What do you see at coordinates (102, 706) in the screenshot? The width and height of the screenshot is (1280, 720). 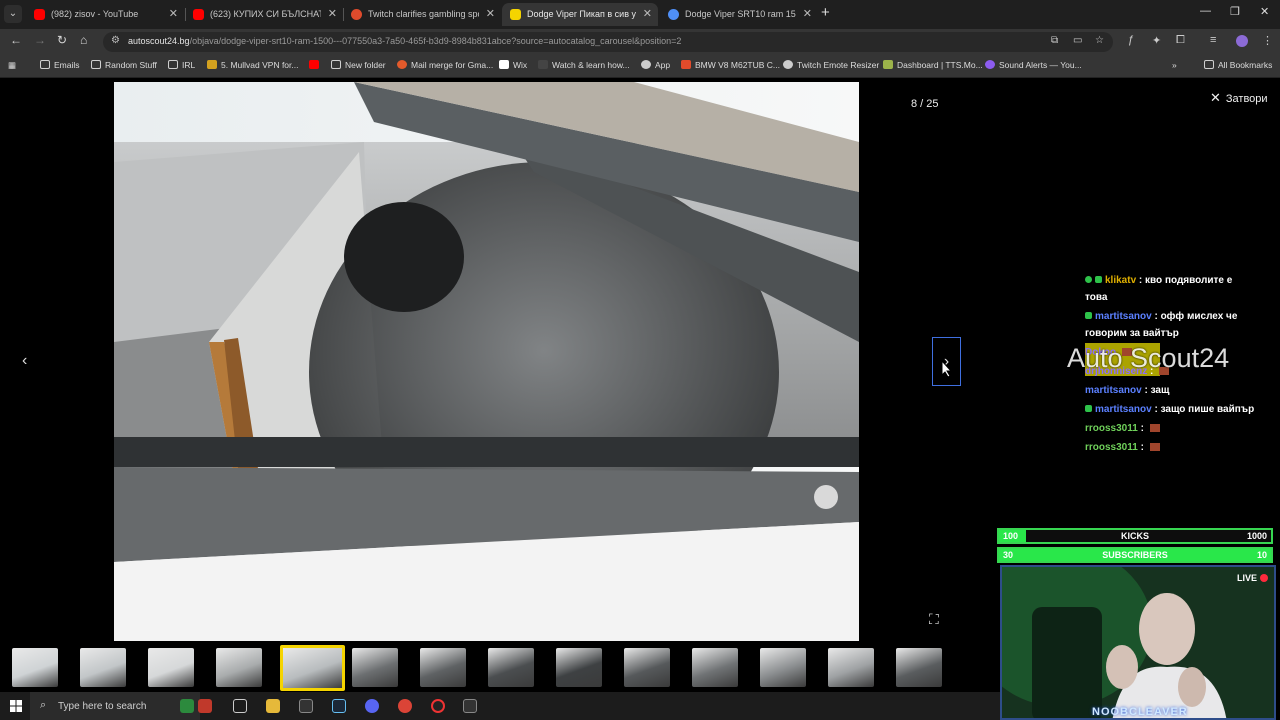 I see `search-placeholder: Type here to search` at bounding box center [102, 706].